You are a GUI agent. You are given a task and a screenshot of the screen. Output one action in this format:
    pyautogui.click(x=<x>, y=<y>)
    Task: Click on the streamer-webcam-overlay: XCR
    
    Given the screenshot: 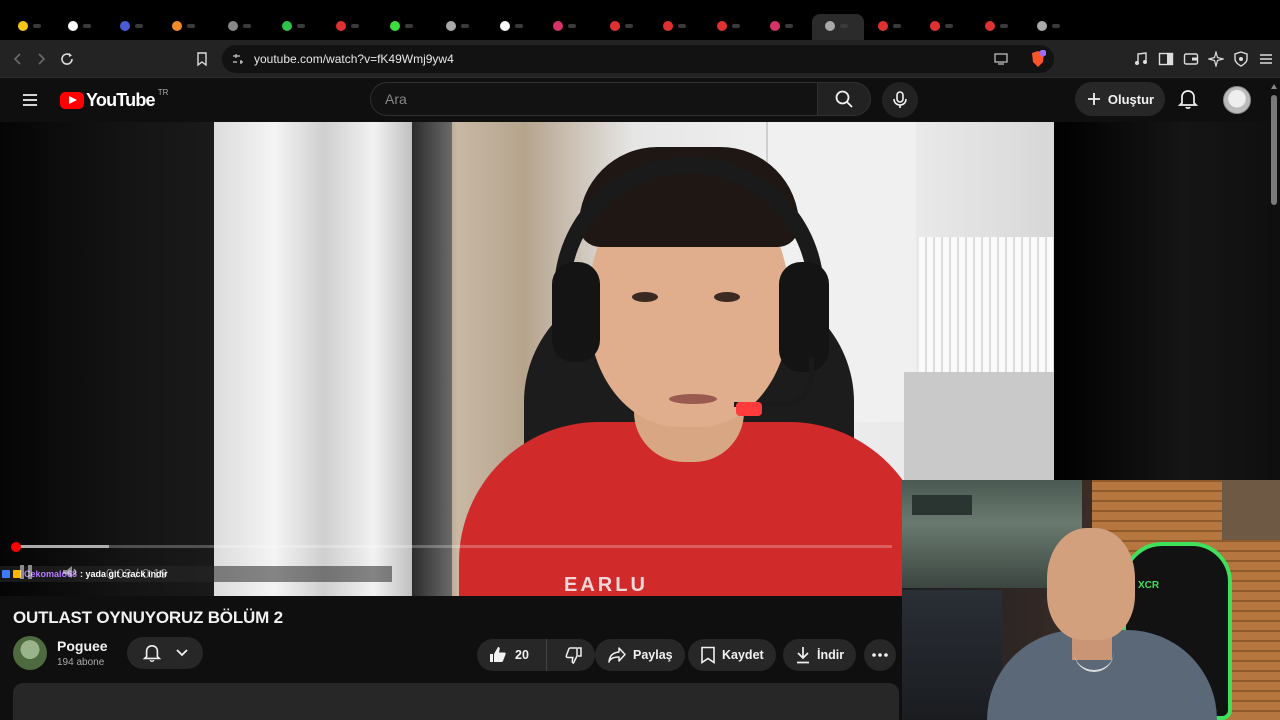 What is the action you would take?
    pyautogui.click(x=1091, y=600)
    